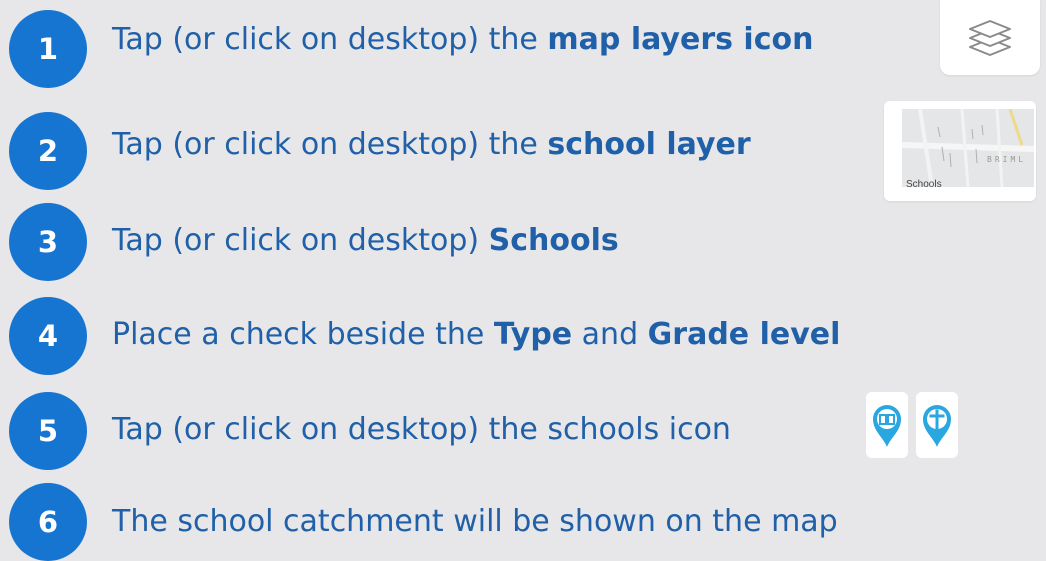  I want to click on map-layers-icon, so click(990, 38).